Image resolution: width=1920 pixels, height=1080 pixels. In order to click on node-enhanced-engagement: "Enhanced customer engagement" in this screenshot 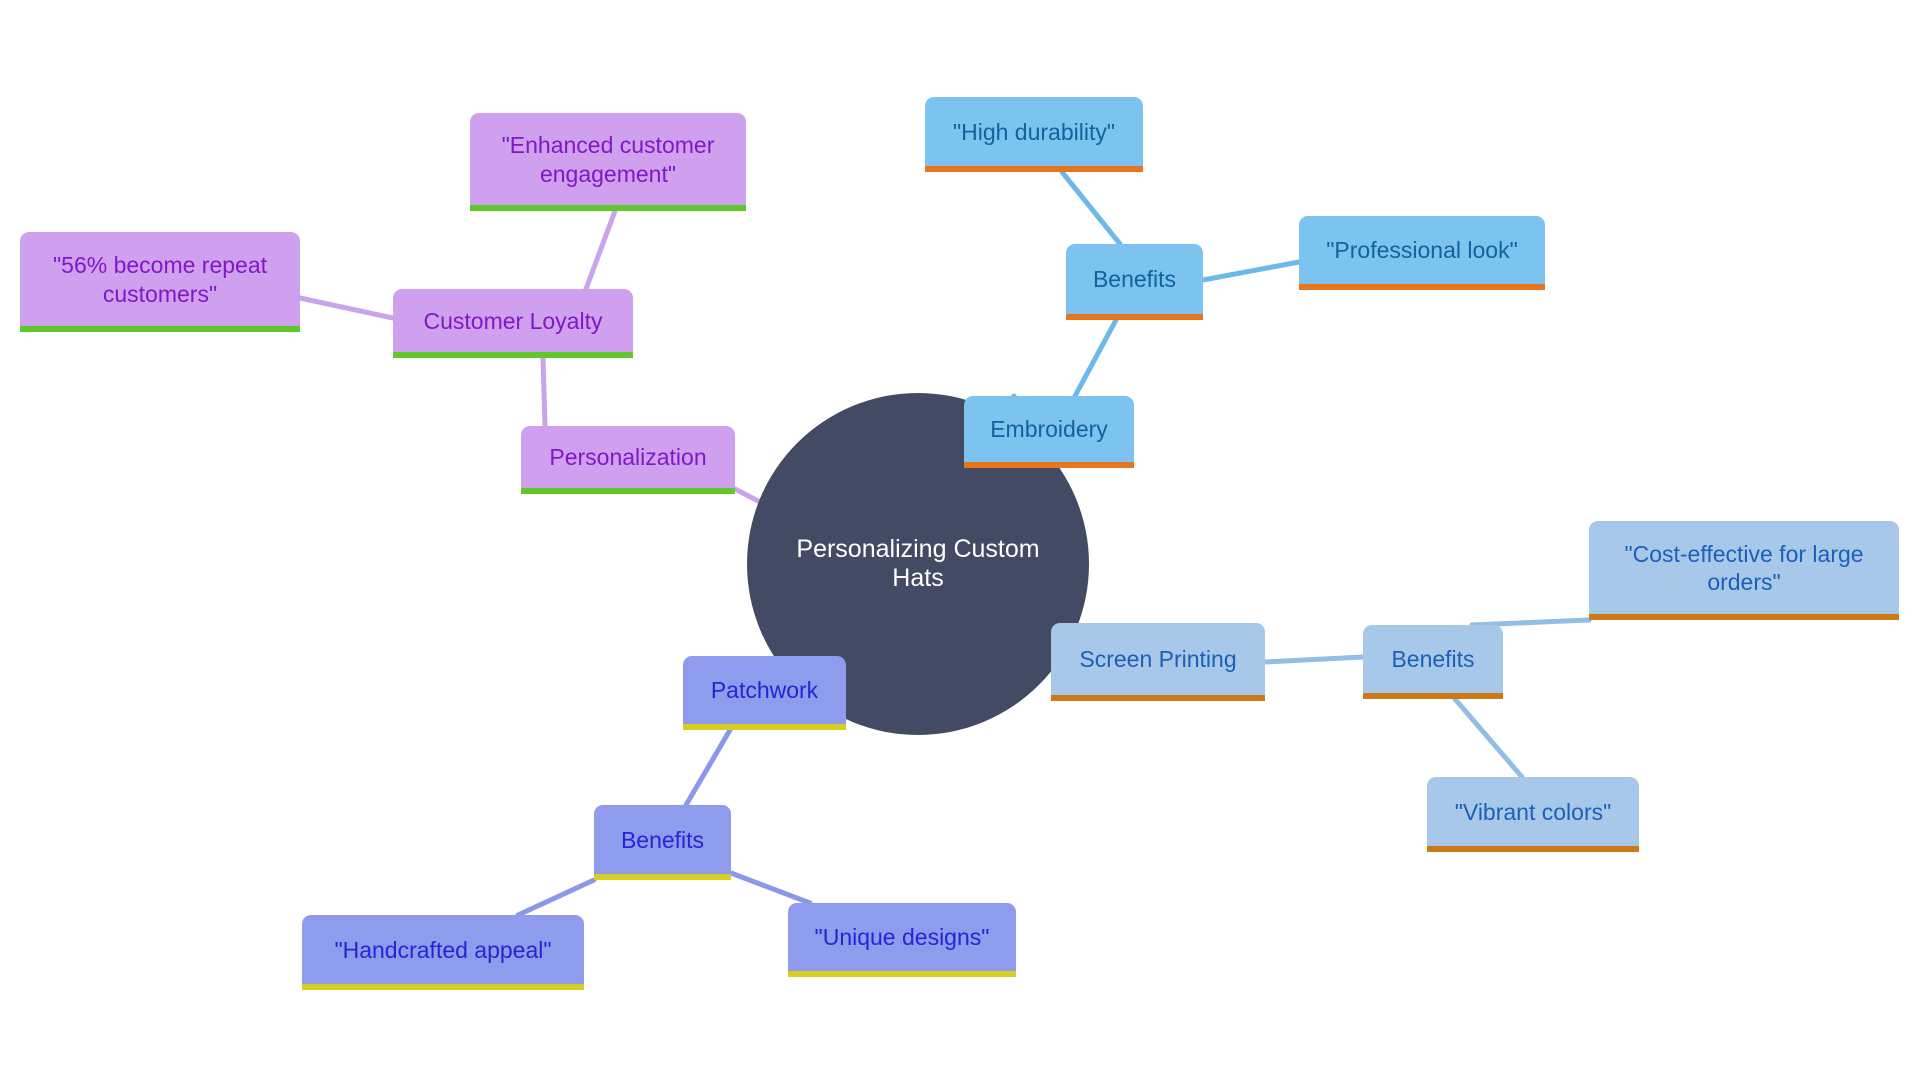, I will do `click(608, 162)`.